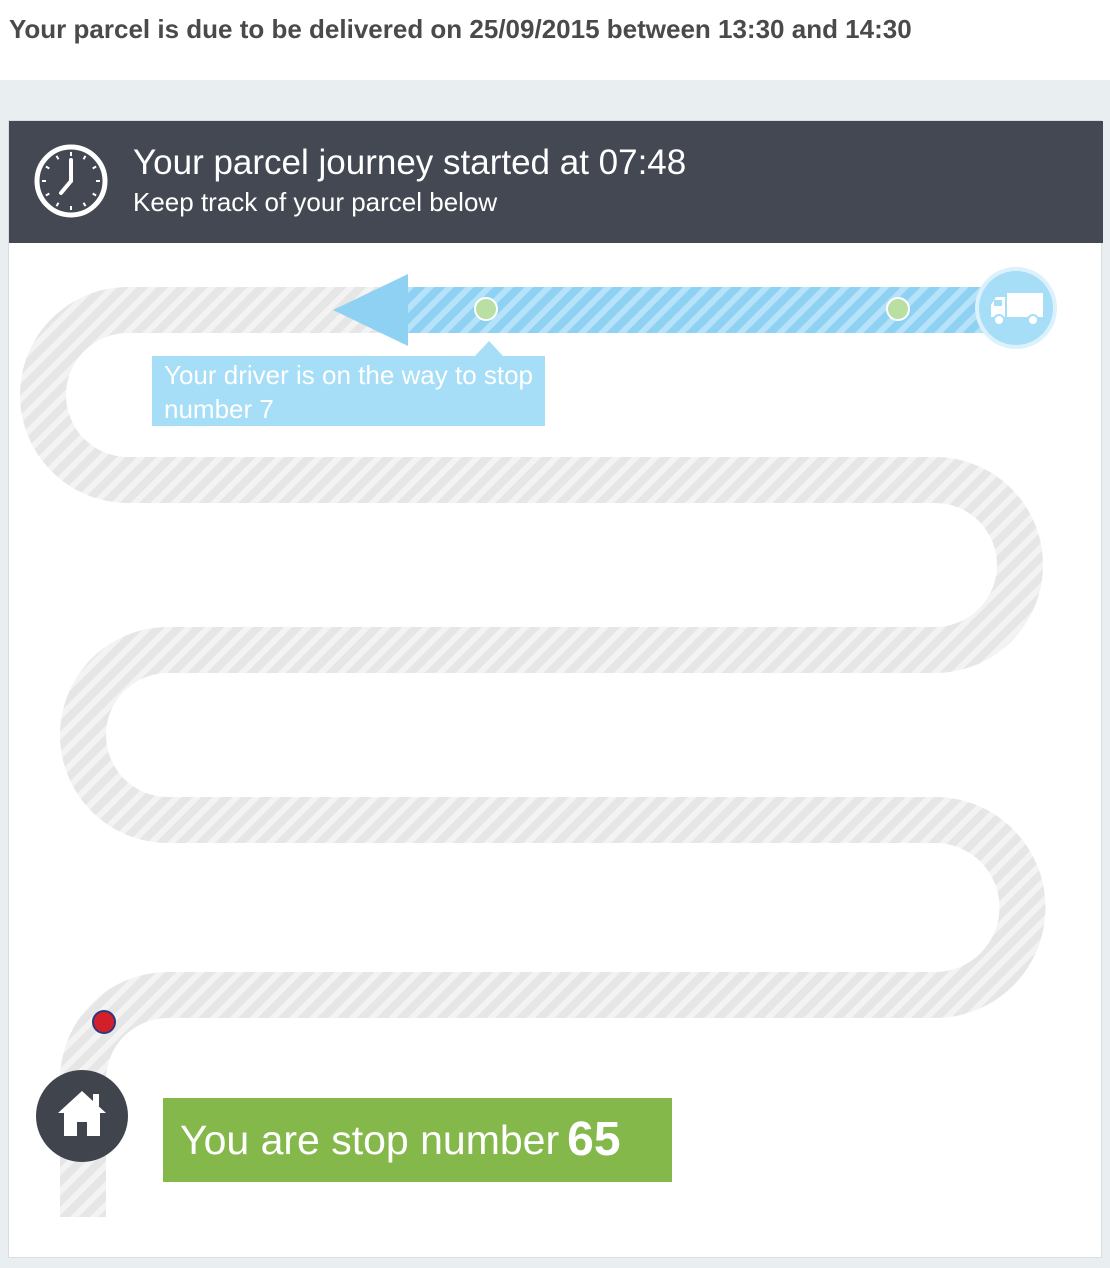 The image size is (1110, 1268). Describe the element at coordinates (370, 310) in the screenshot. I see `progress-arrow-head` at that location.